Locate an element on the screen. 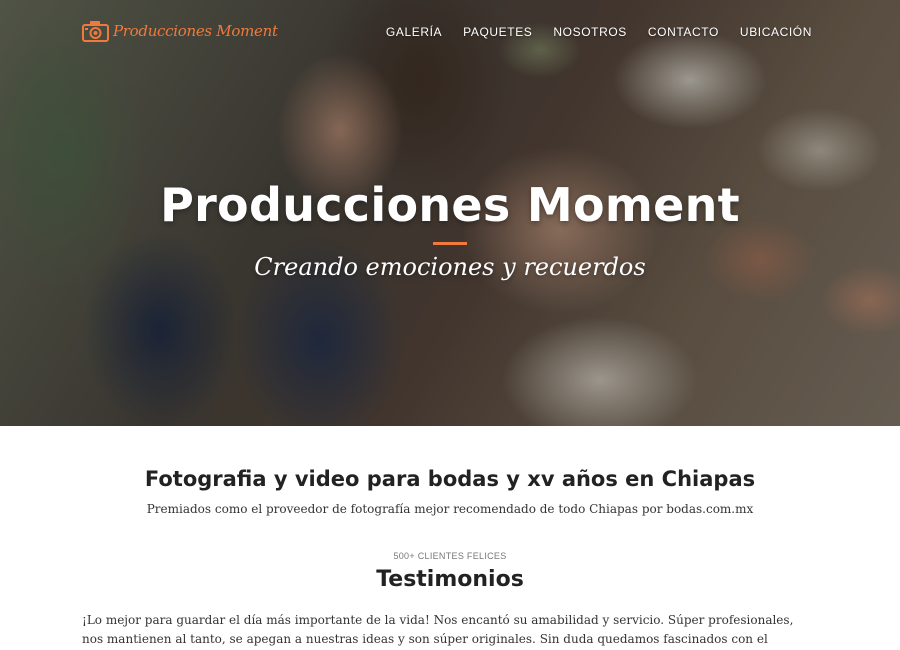 The image size is (900, 650). nav-link-contacto: CONTACTO is located at coordinates (683, 32).